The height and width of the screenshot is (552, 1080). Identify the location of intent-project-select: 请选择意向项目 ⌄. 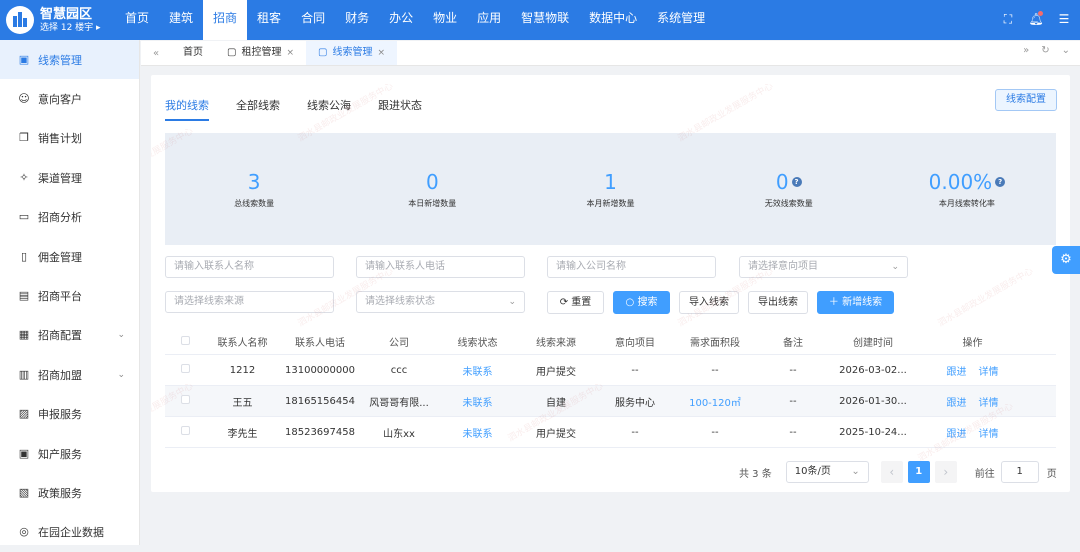
(823, 267).